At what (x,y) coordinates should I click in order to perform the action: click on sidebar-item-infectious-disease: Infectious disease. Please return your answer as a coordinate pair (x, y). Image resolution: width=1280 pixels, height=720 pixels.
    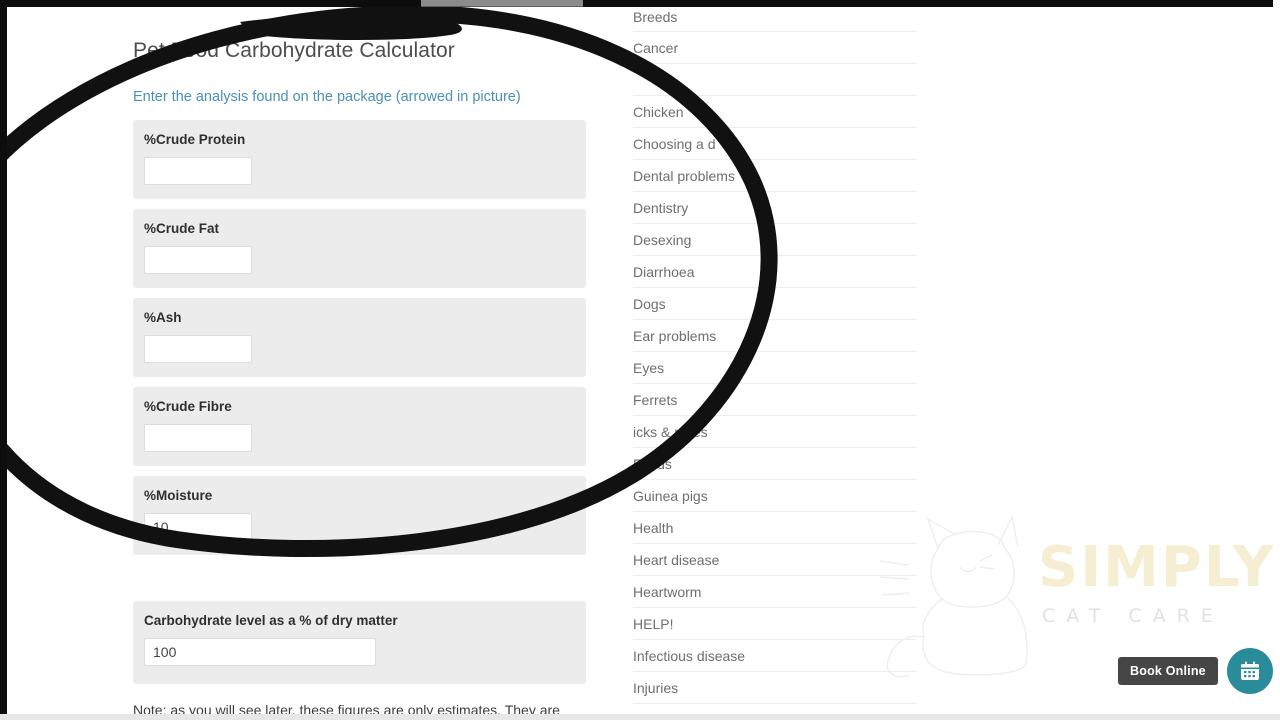
    Looking at the image, I should click on (774, 656).